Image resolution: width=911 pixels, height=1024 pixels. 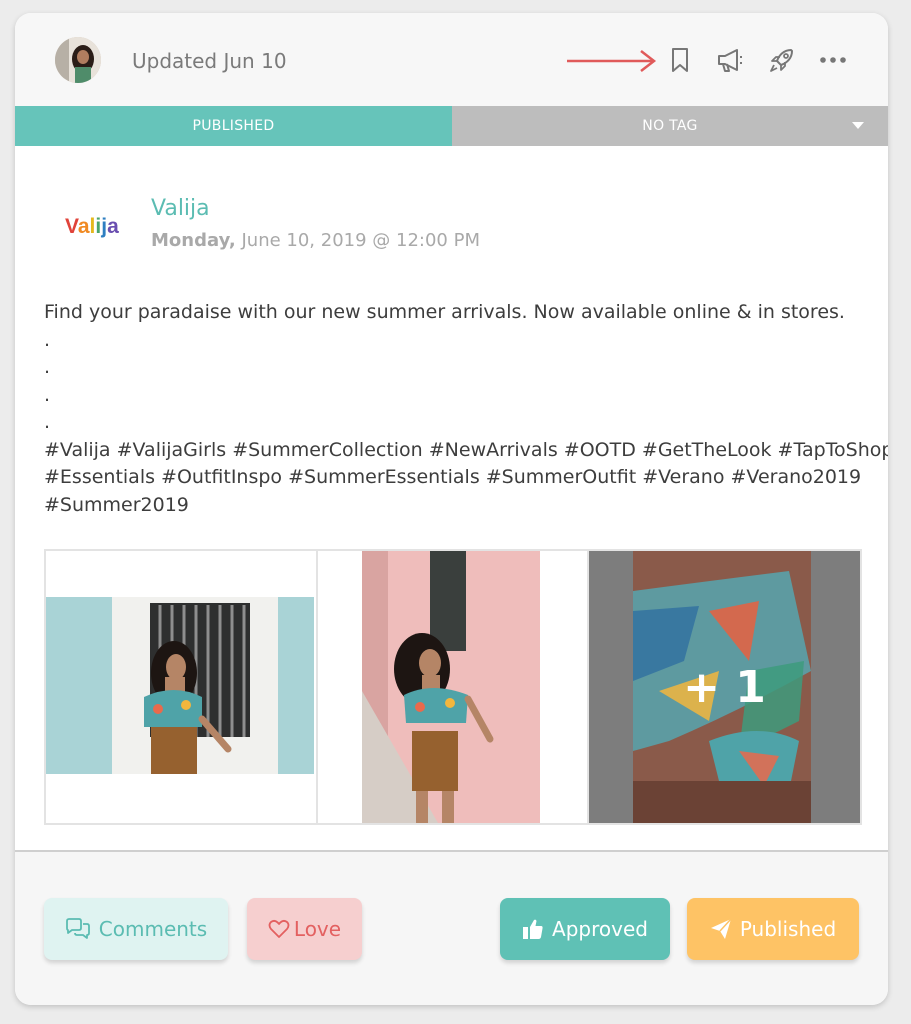 What do you see at coordinates (721, 928) in the screenshot?
I see `paper-plane-icon` at bounding box center [721, 928].